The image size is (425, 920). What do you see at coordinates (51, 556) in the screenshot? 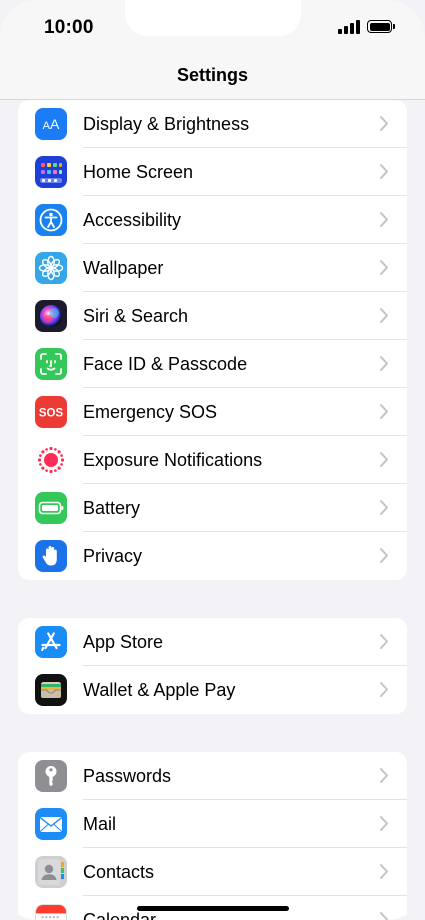
I see `privacy-hand-icon` at bounding box center [51, 556].